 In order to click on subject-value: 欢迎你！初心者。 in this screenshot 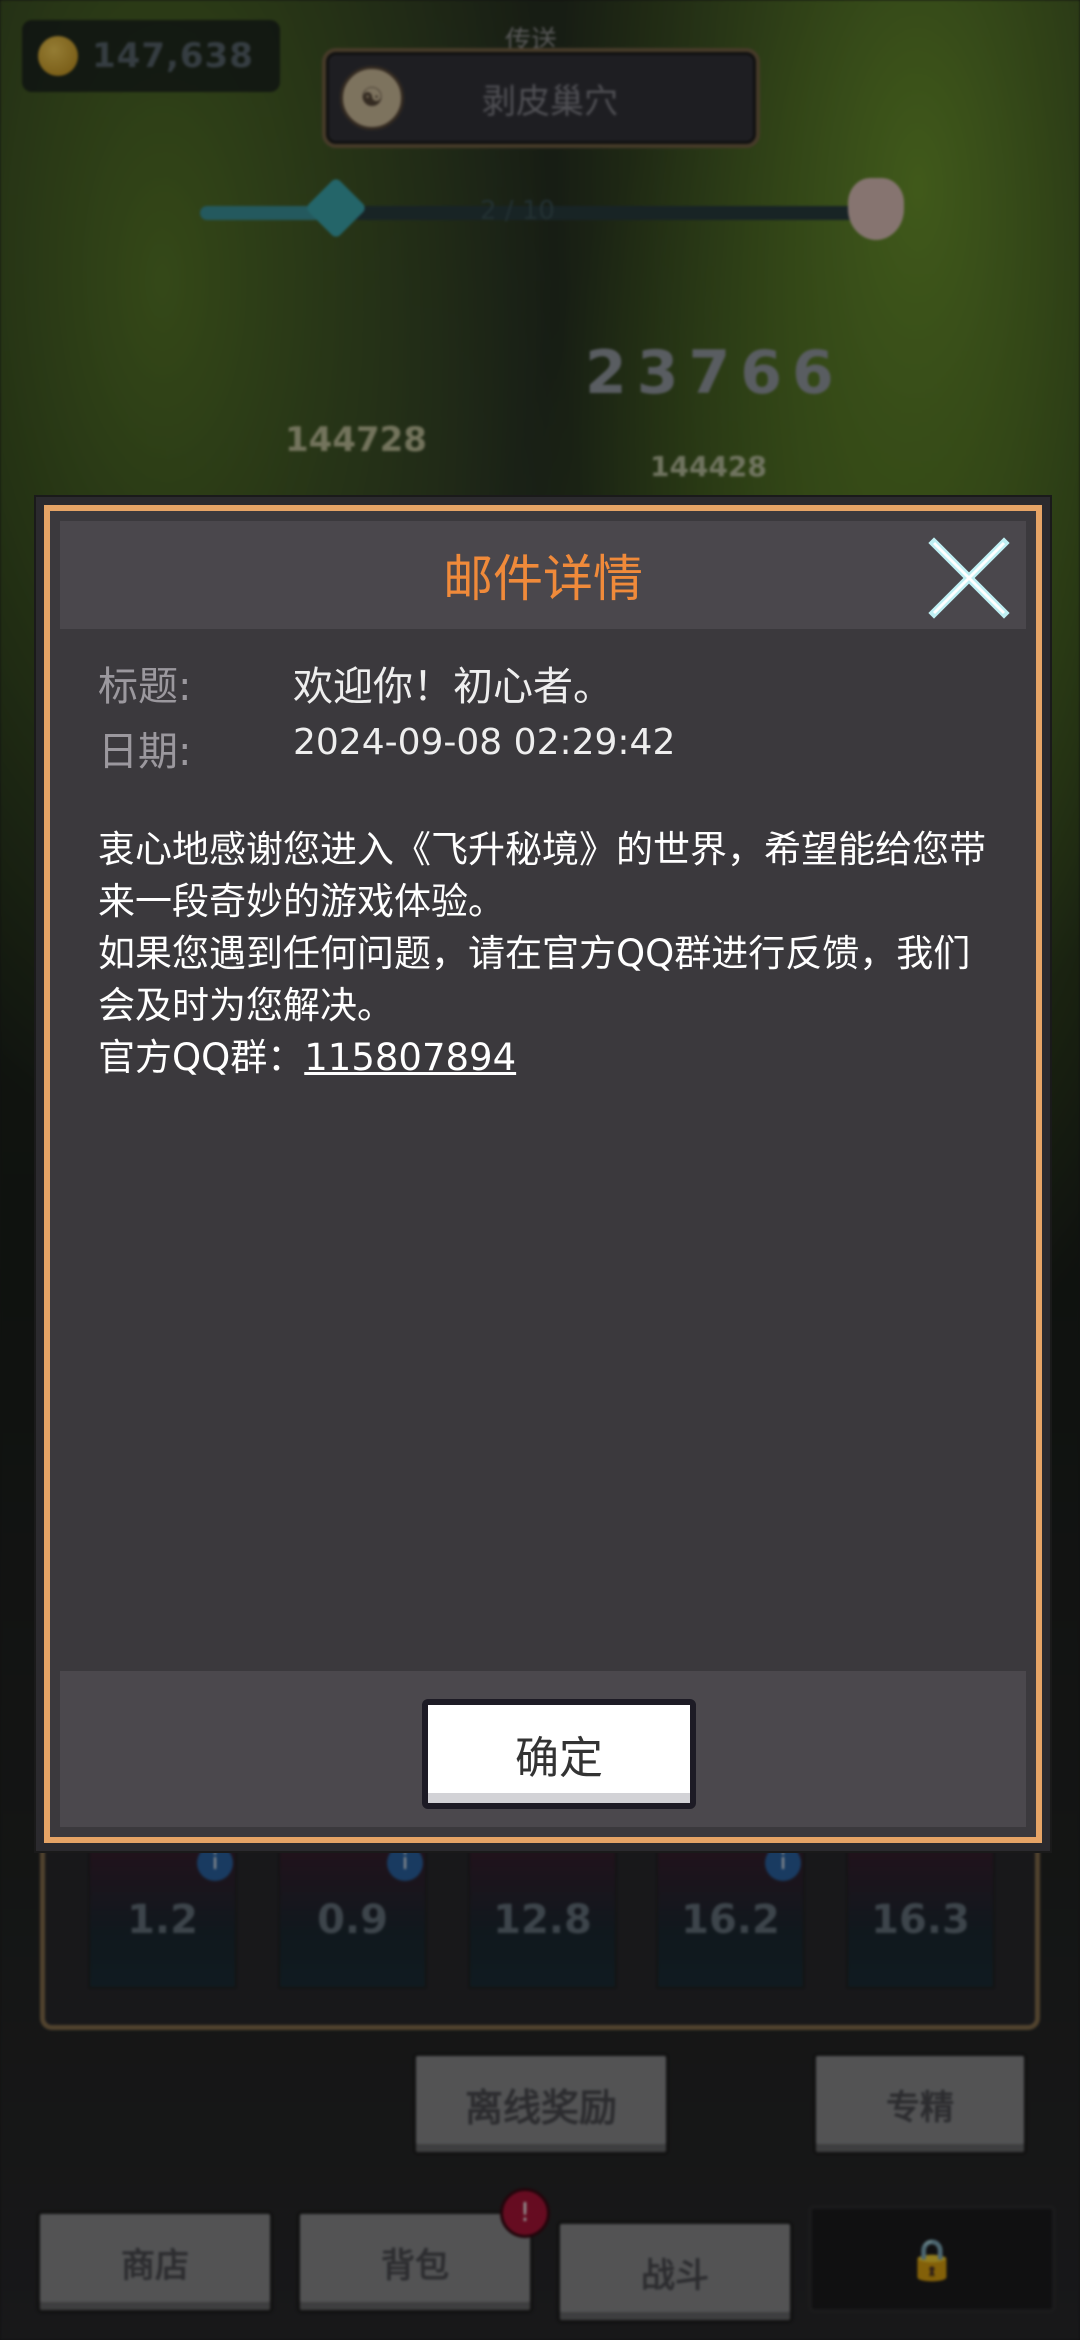, I will do `click(453, 687)`.